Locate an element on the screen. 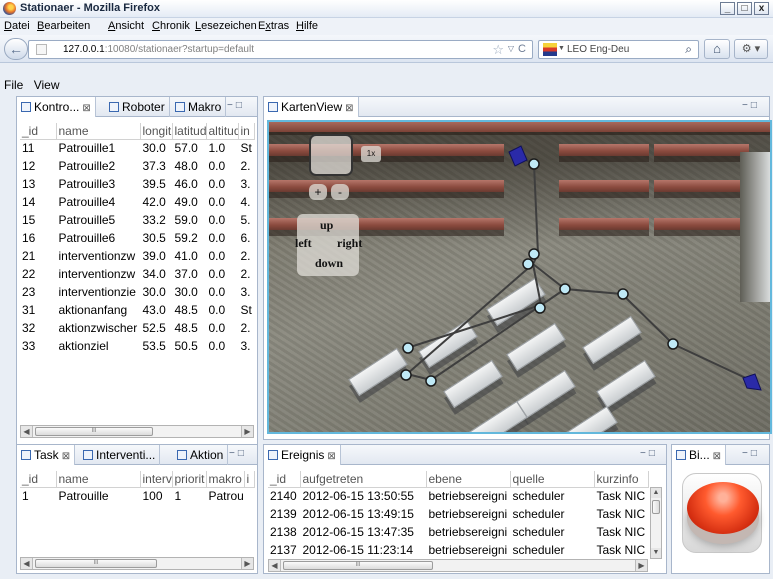 This screenshot has width=773, height=579. tab-makro: Makro is located at coordinates (199, 107).